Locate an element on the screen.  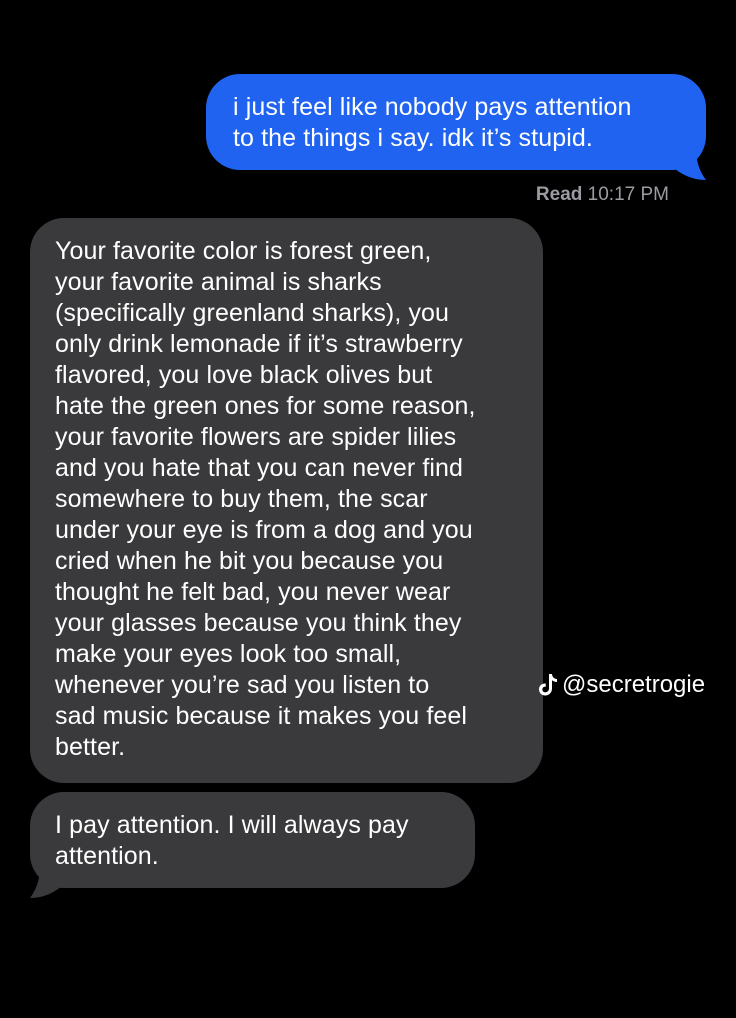
read-receipt: Read 10:17 PM is located at coordinates (602, 195).